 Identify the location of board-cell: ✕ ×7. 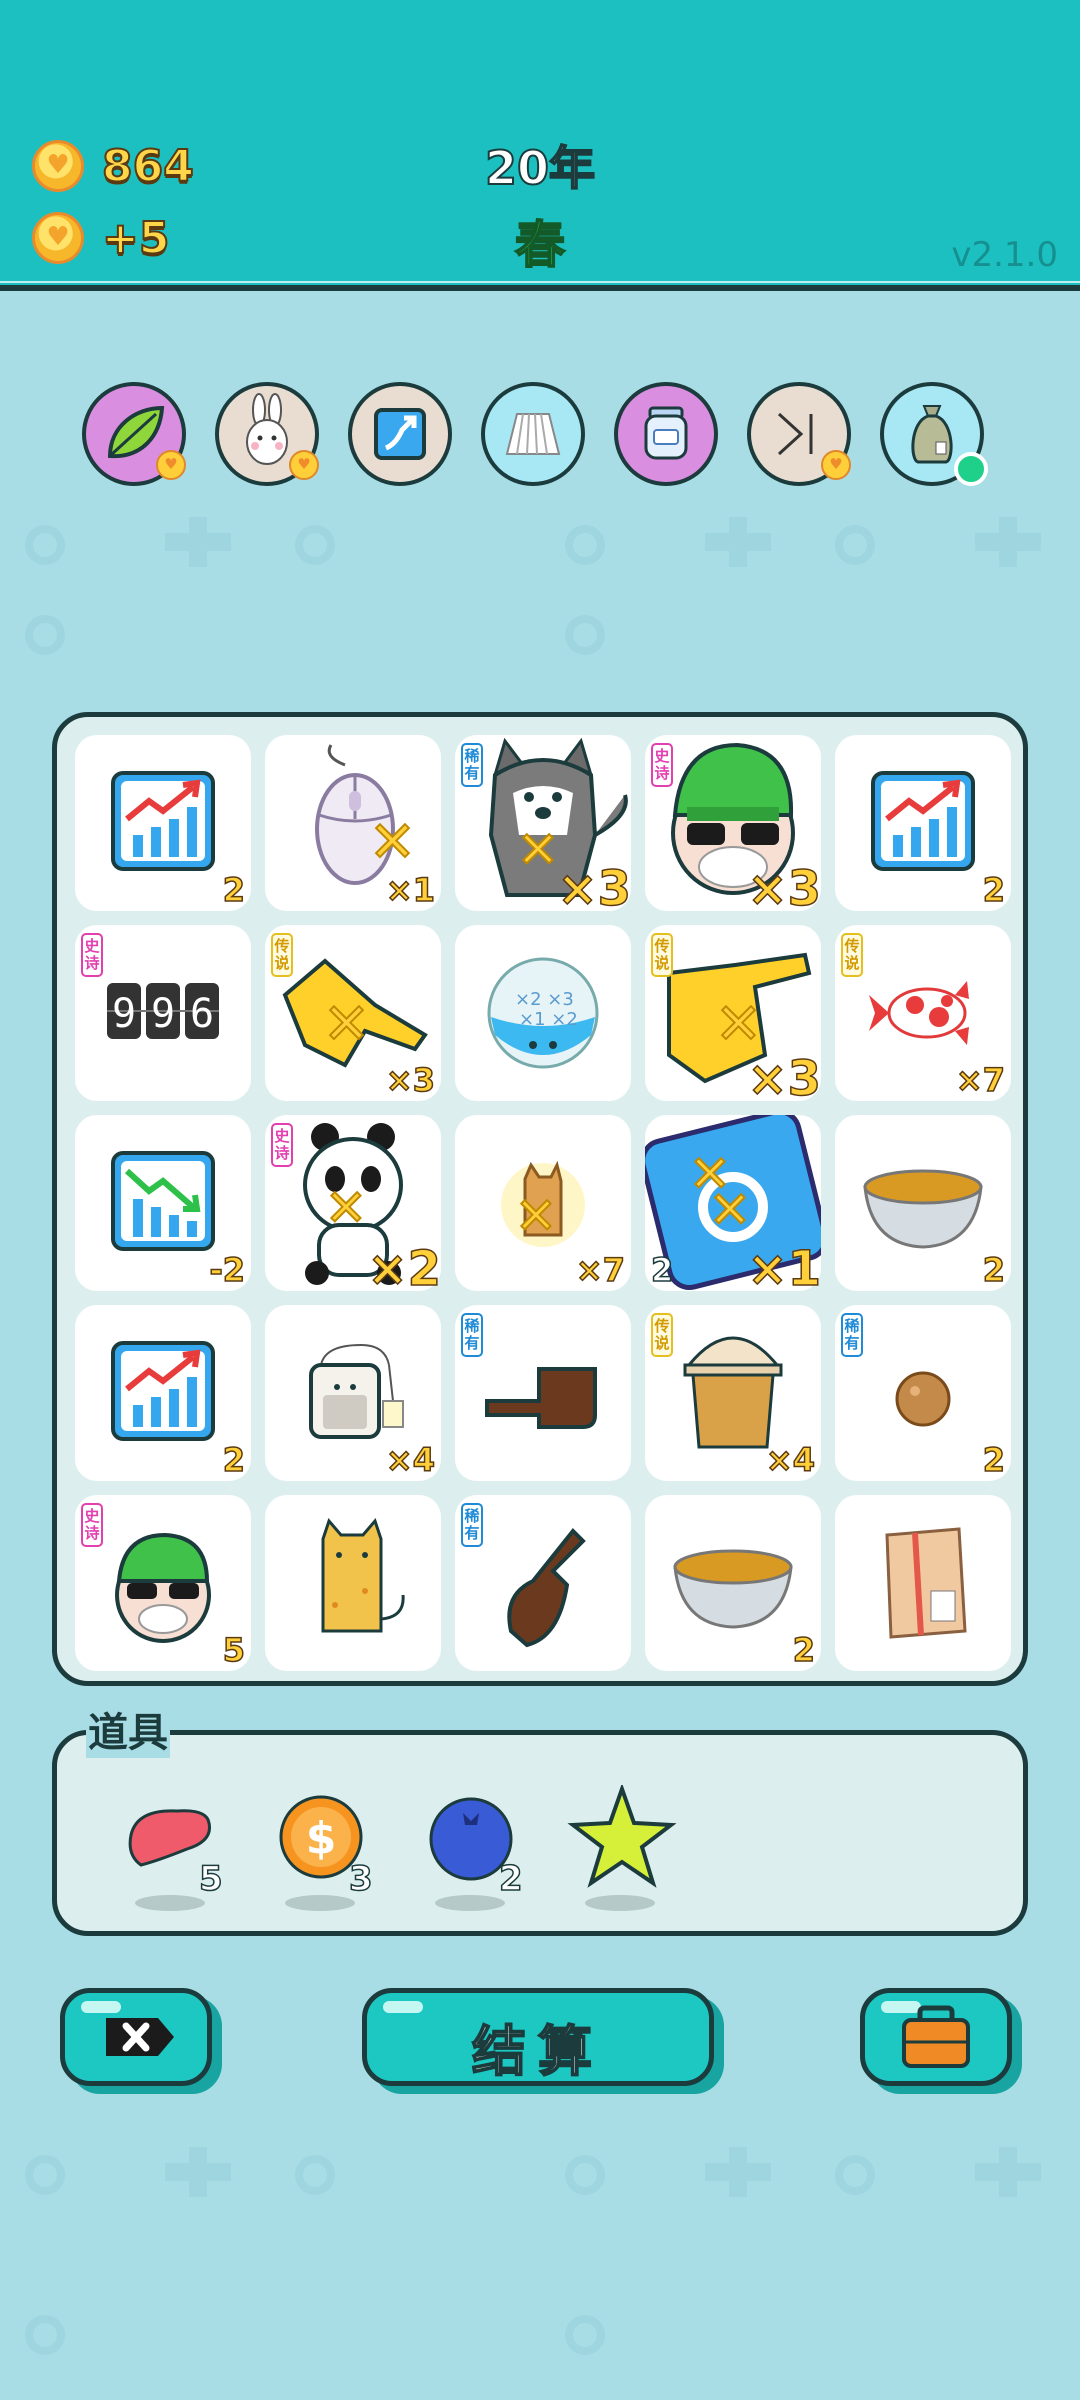
(543, 1203).